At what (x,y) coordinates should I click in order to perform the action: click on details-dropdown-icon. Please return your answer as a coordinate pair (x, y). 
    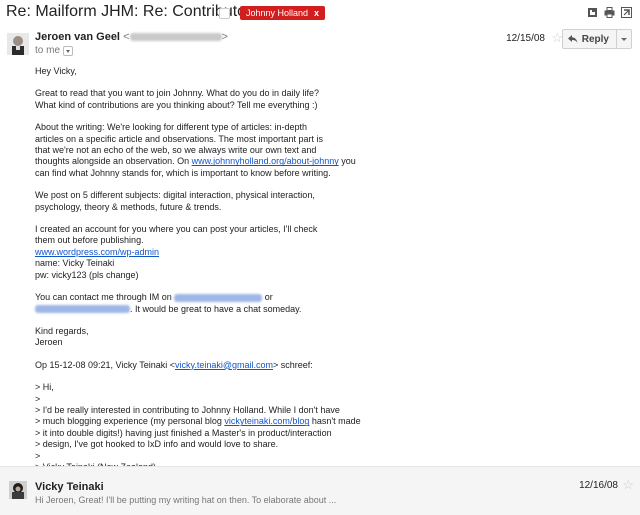
    Looking at the image, I should click on (68, 50).